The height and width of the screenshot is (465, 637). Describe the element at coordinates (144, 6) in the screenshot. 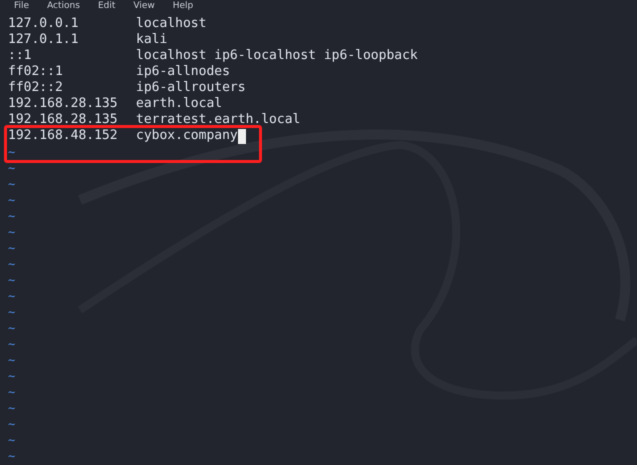

I see `menu-item: View` at that location.